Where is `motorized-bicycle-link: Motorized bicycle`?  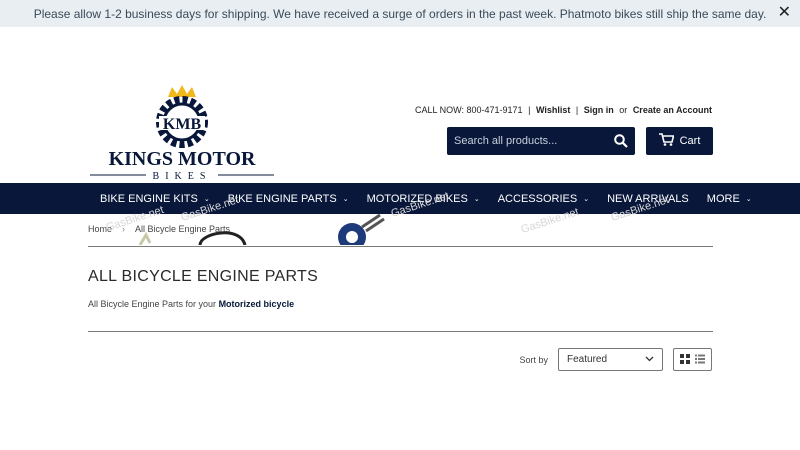 motorized-bicycle-link: Motorized bicycle is located at coordinates (257, 304).